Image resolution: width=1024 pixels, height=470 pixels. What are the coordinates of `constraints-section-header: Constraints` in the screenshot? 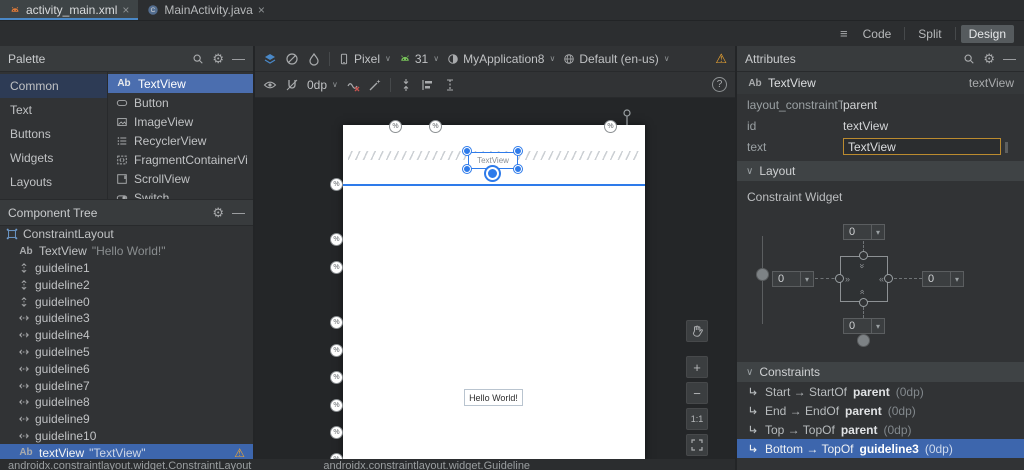 It's located at (880, 372).